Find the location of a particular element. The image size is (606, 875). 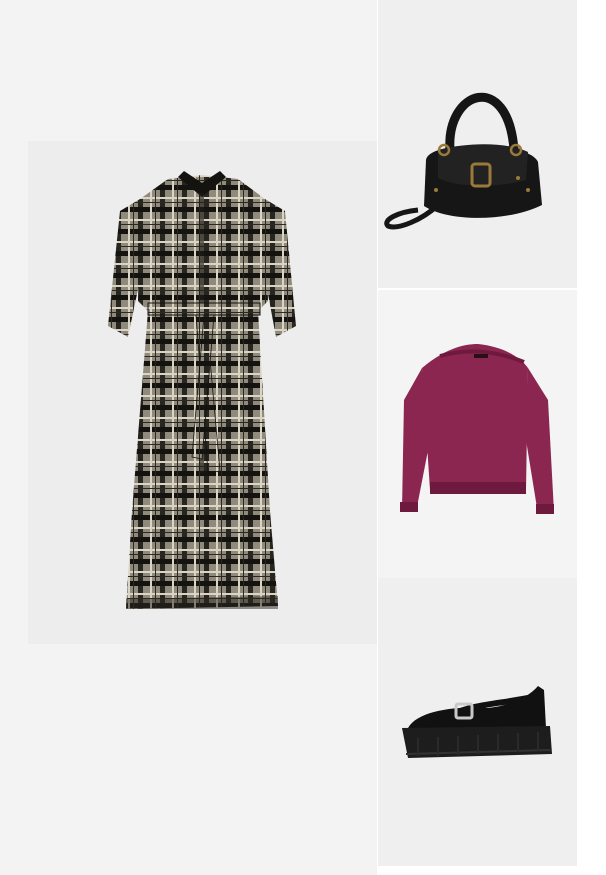

black-shoulder-bag-image is located at coordinates (477, 144).